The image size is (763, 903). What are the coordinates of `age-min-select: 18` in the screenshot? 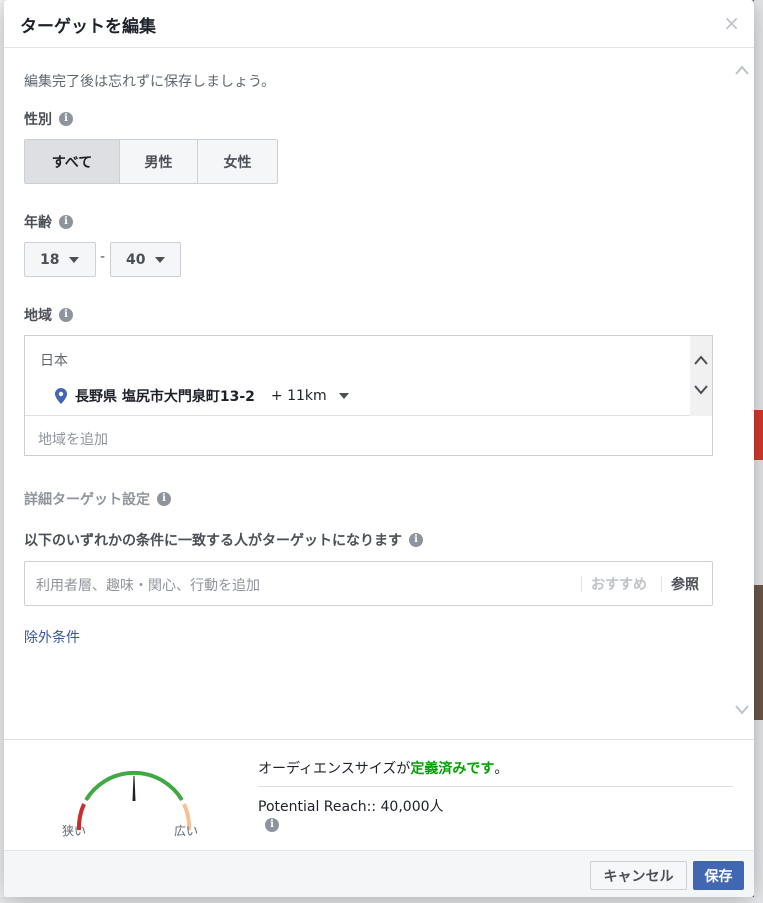 It's located at (60, 259).